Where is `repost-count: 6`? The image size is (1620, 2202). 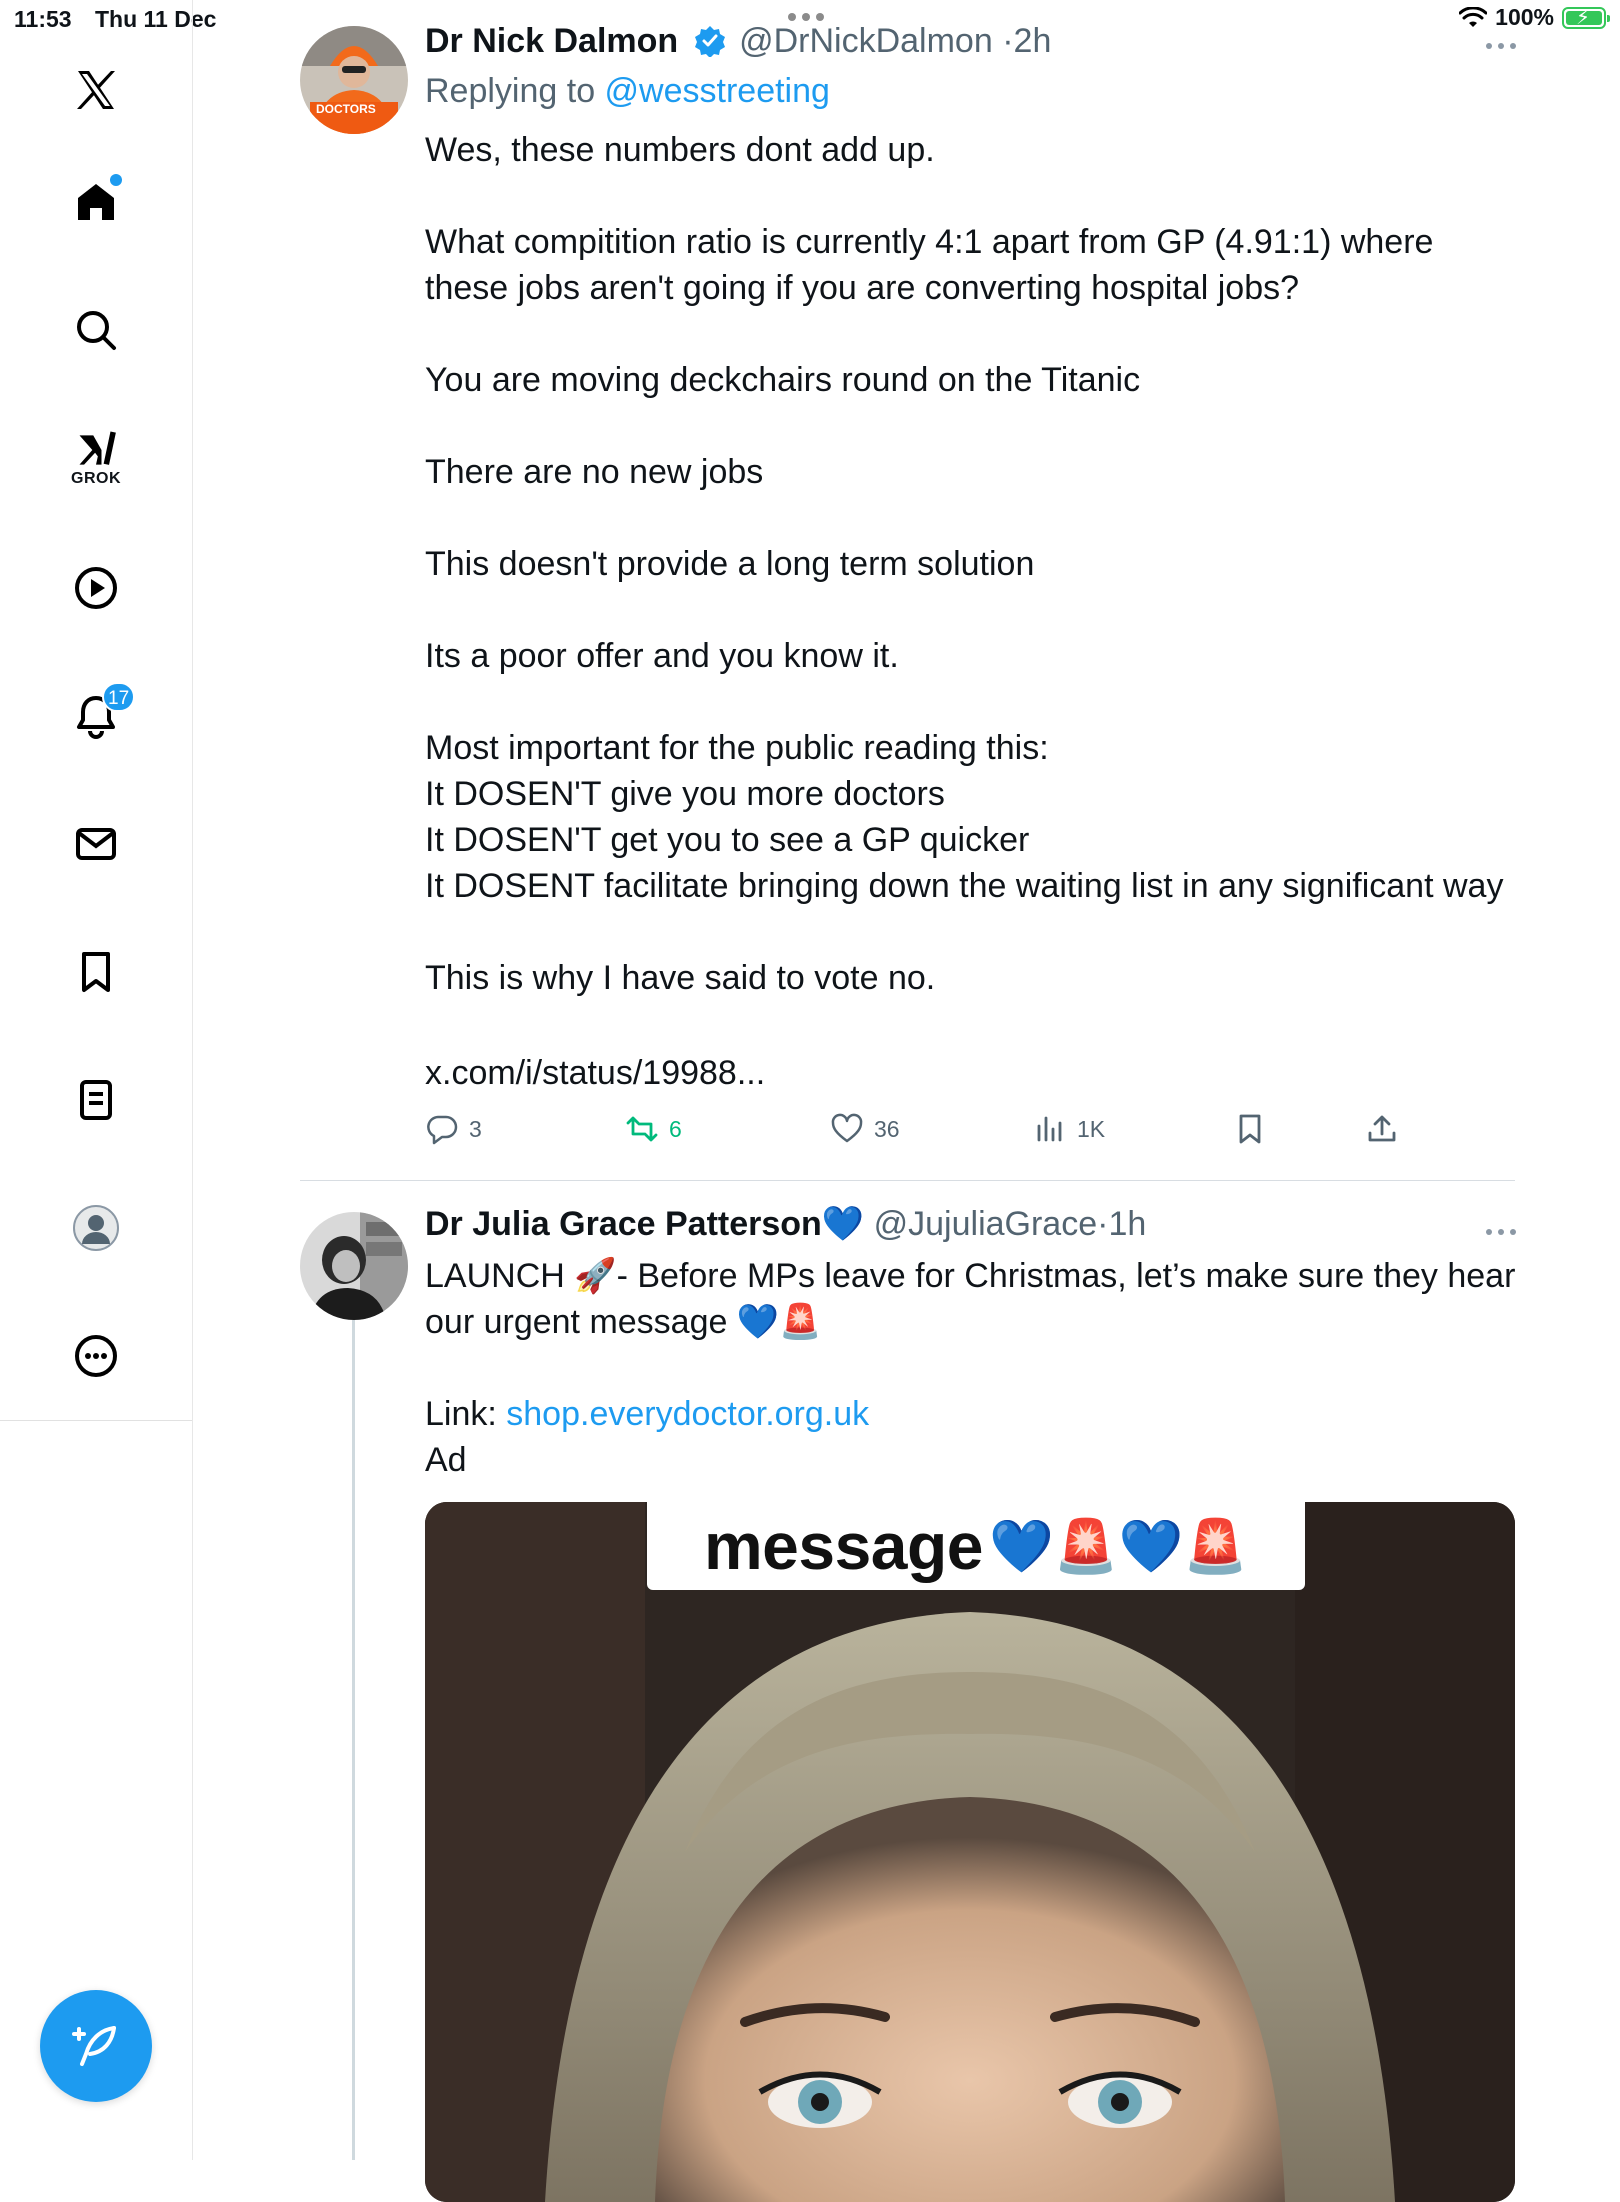 repost-count: 6 is located at coordinates (675, 1128).